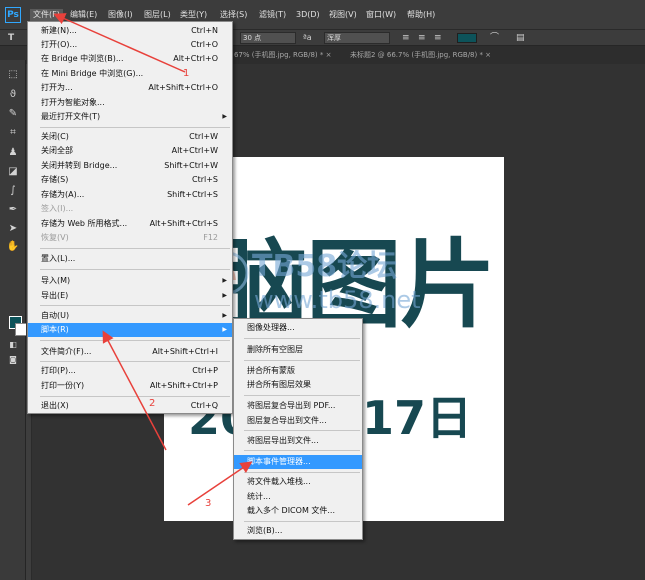 The height and width of the screenshot is (580, 645). I want to click on document-tab-1: 67% (手机图.jpg, RGB/8) * ×, so click(282, 55).